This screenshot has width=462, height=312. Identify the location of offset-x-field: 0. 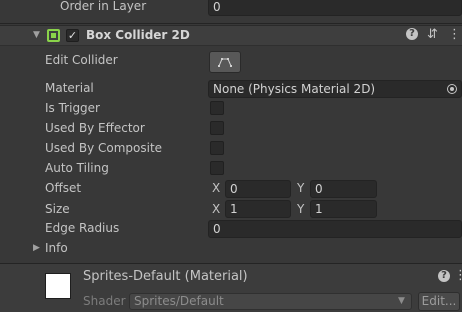
(258, 189).